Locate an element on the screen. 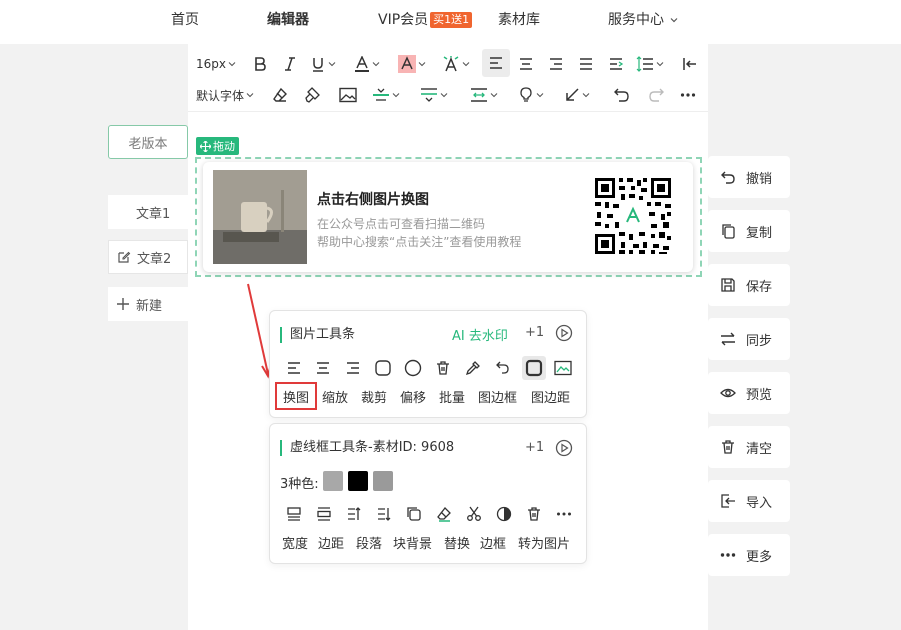  font-family-select: 默认字体 is located at coordinates (225, 95).